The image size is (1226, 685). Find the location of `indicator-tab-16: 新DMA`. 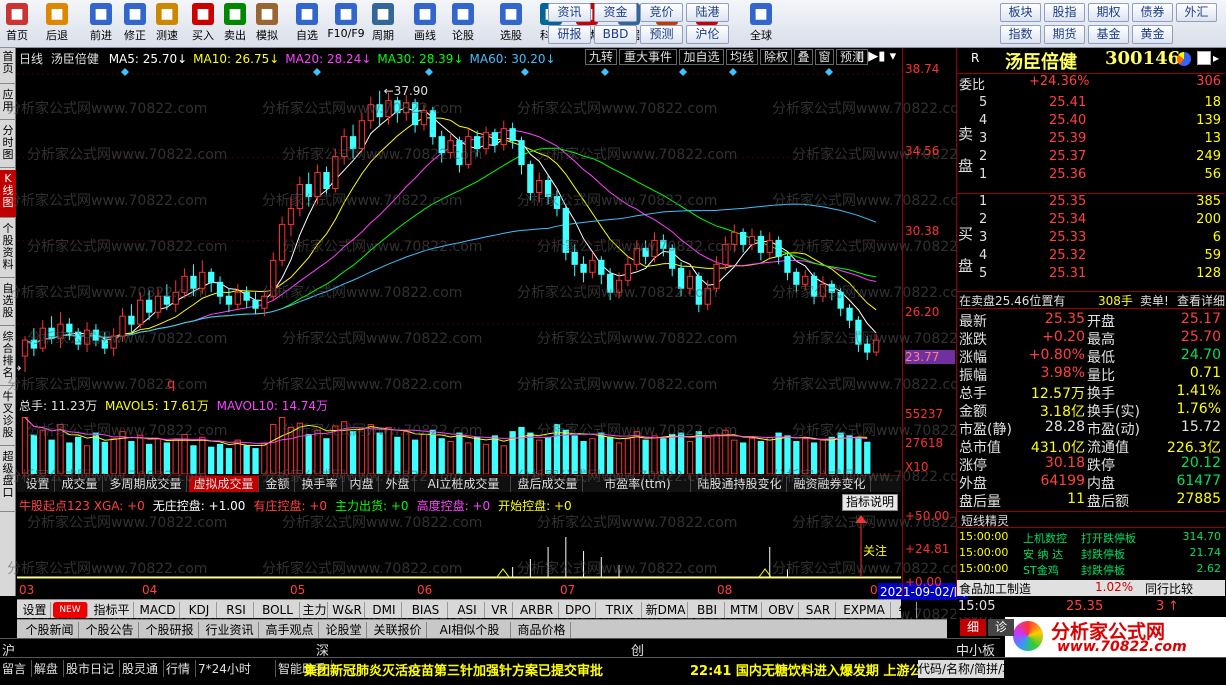

indicator-tab-16: 新DMA is located at coordinates (666, 610).